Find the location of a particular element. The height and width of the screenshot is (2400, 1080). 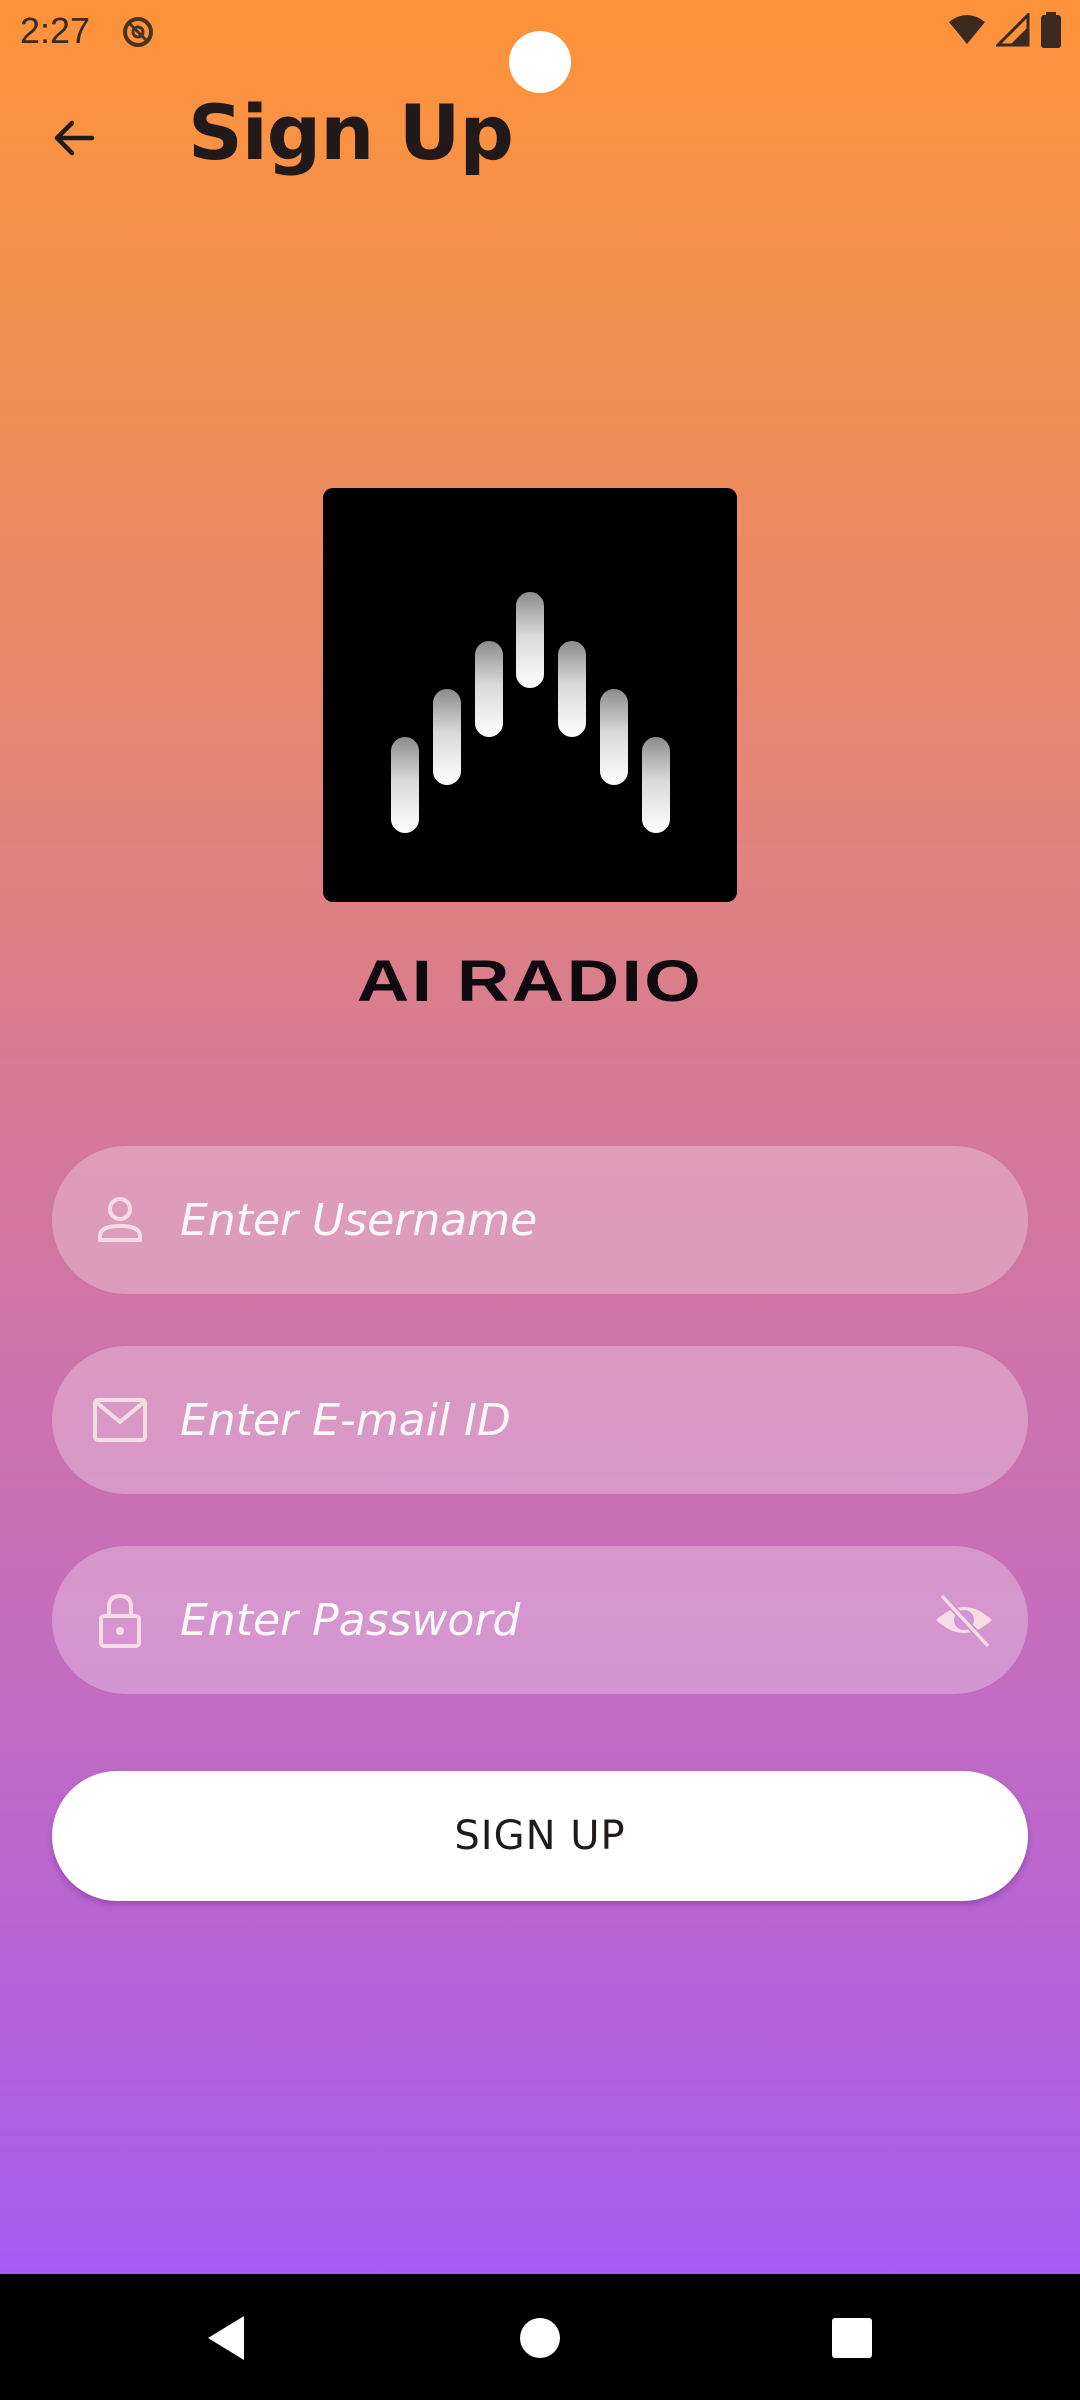

arrow-back-icon is located at coordinates (74, 138).